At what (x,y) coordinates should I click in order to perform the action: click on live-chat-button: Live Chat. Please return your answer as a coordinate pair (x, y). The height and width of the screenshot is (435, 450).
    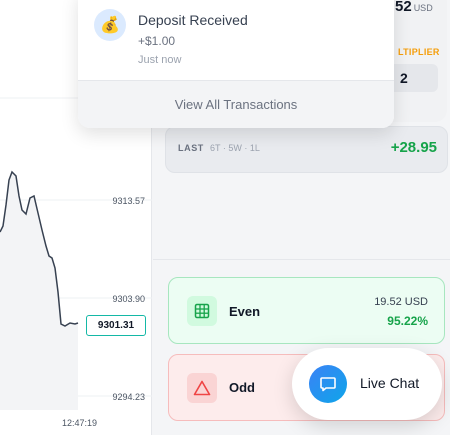
    Looking at the image, I should click on (367, 384).